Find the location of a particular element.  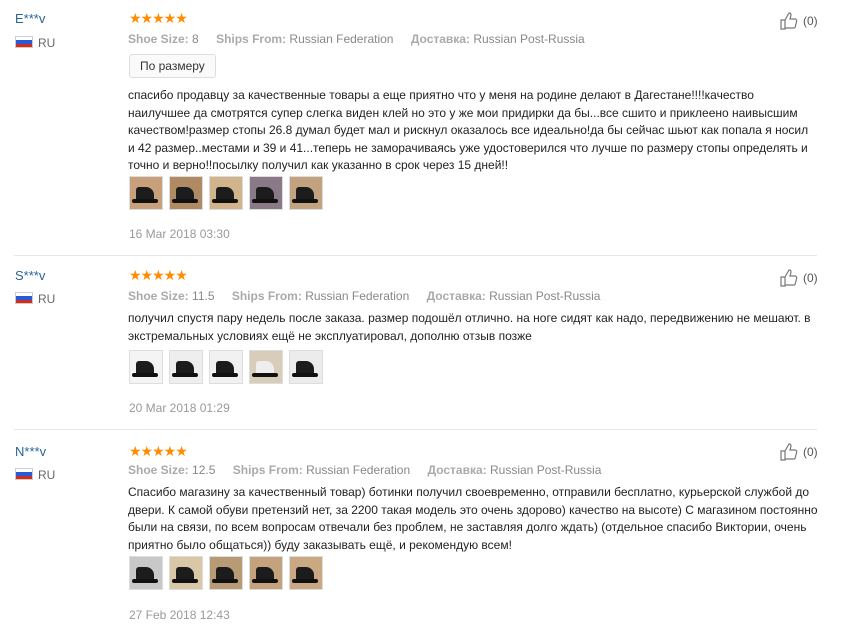

shoe-size-value: 11.5 is located at coordinates (203, 296).